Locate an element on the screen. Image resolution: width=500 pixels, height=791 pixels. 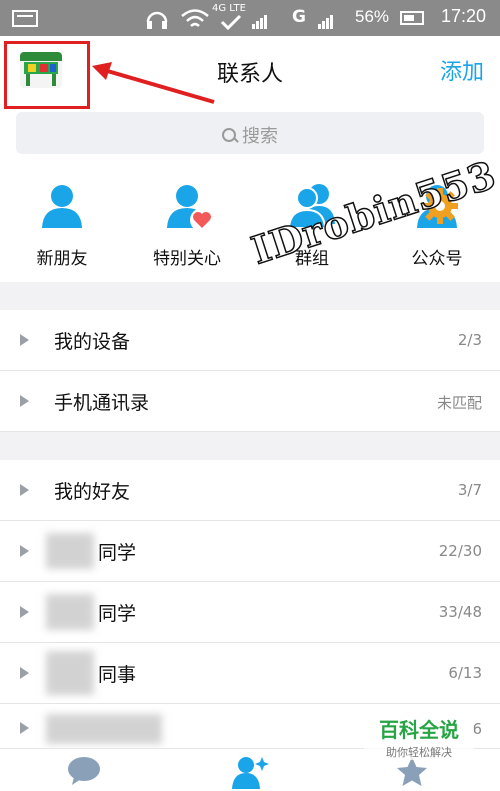
g-network-label: G is located at coordinates (299, 17).